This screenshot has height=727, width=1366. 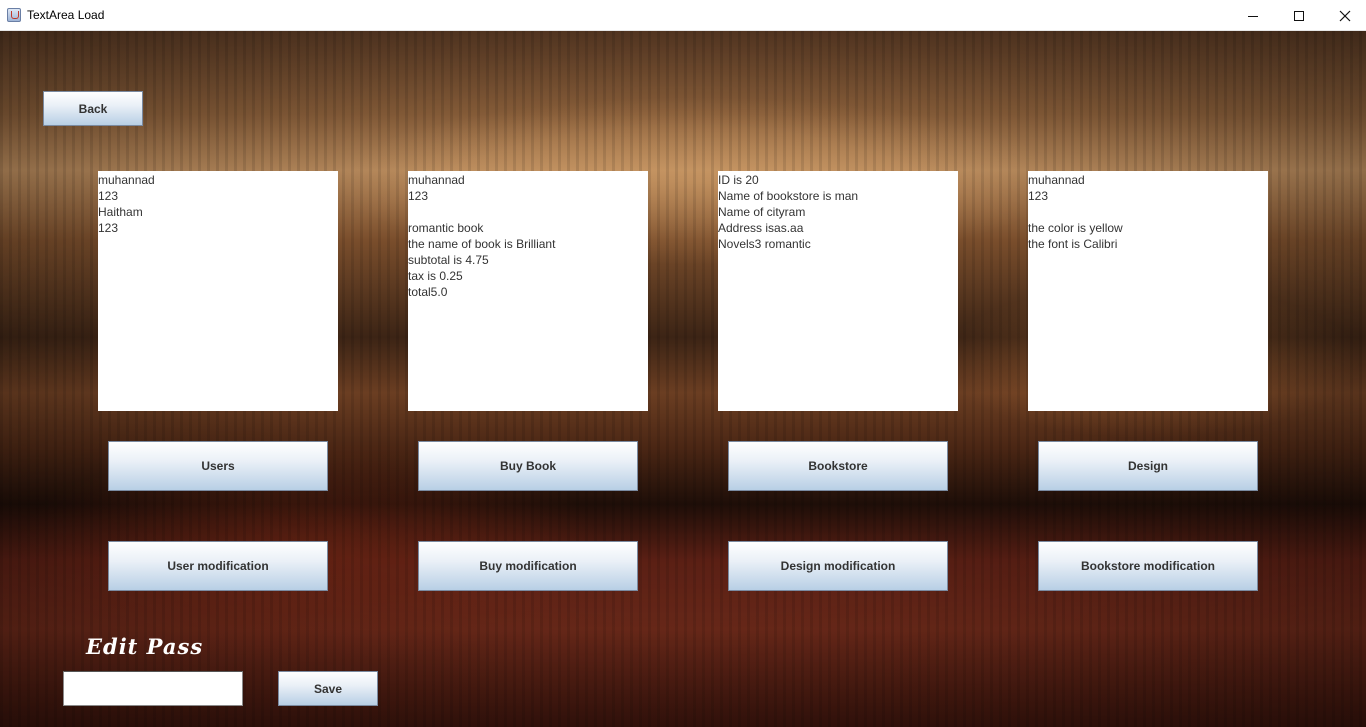 I want to click on close-icon, so click(x=1345, y=15).